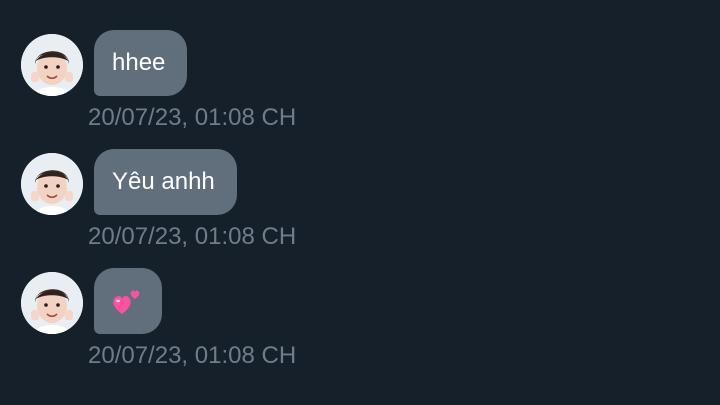  I want to click on message-bubble, so click(128, 301).